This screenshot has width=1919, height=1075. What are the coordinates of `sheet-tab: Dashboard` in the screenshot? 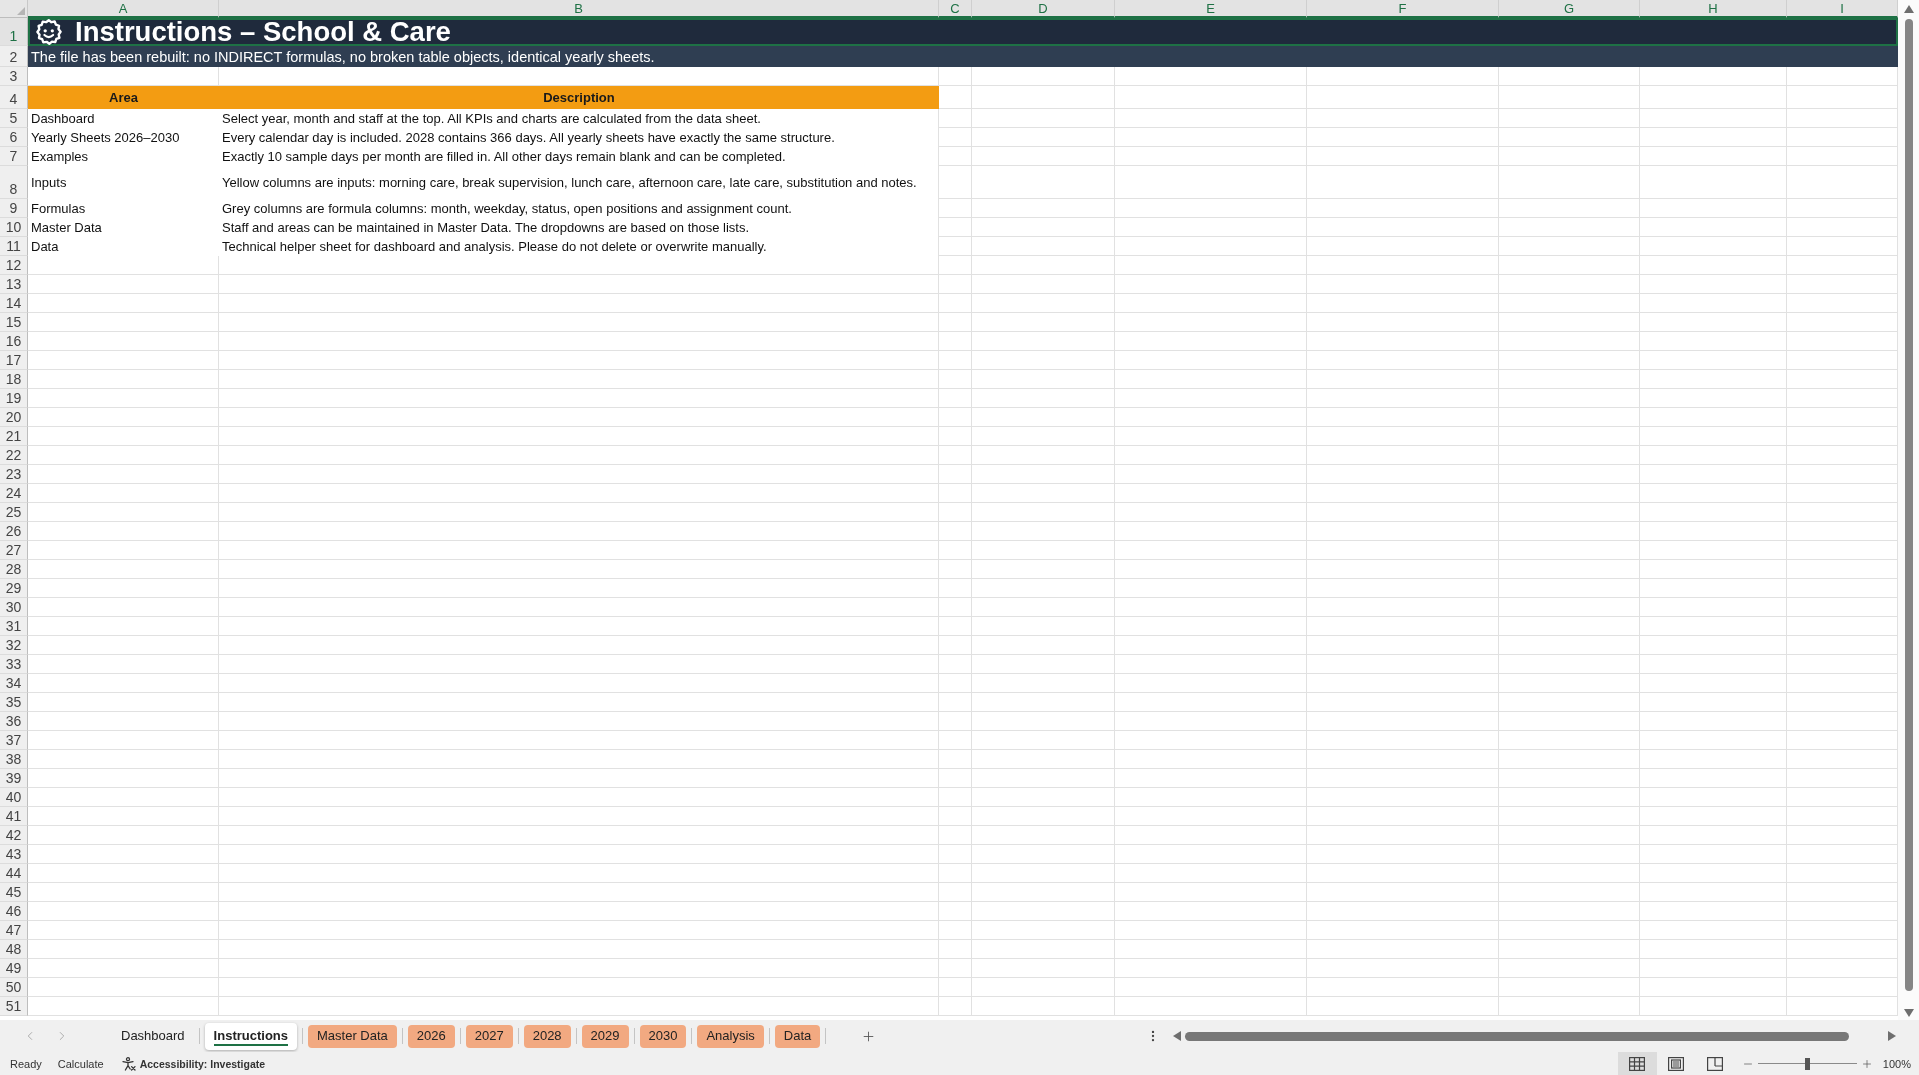 It's located at (153, 1036).